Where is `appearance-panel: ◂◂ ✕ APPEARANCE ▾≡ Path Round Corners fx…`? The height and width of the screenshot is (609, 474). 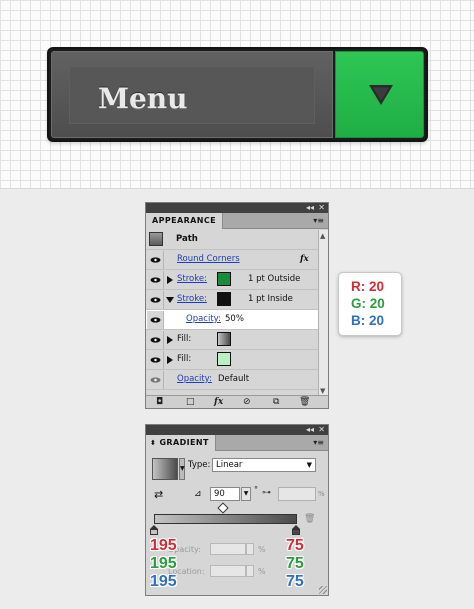 appearance-panel: ◂◂ ✕ APPEARANCE ▾≡ Path Round Corners fx… is located at coordinates (237, 305).